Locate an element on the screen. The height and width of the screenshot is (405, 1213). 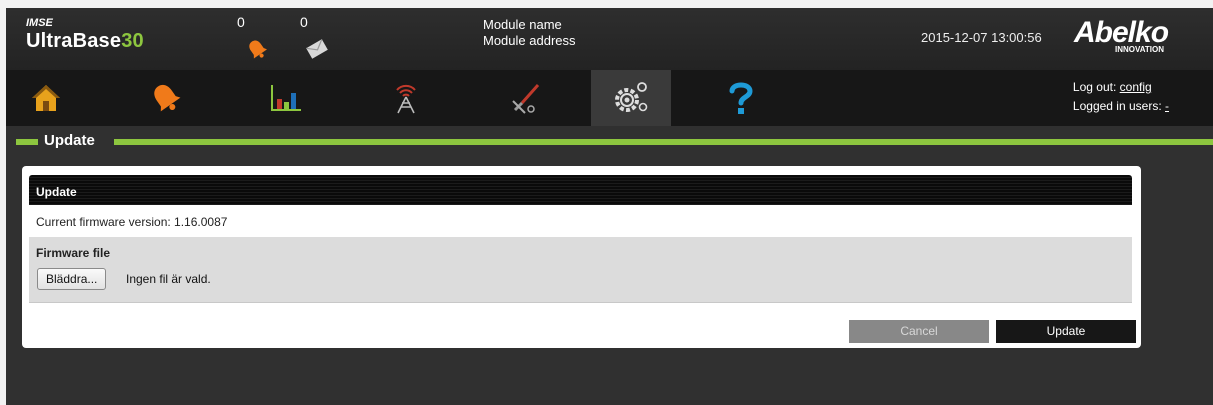
logo-text: Abelko is located at coordinates (1121, 32).